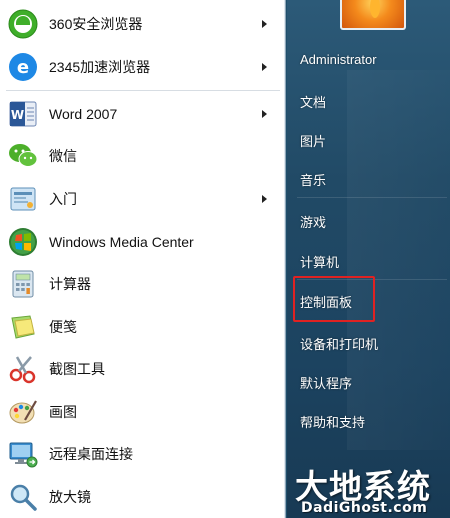 This screenshot has width=450, height=518. What do you see at coordinates (23, 369) in the screenshot?
I see `snipping-tool-icon` at bounding box center [23, 369].